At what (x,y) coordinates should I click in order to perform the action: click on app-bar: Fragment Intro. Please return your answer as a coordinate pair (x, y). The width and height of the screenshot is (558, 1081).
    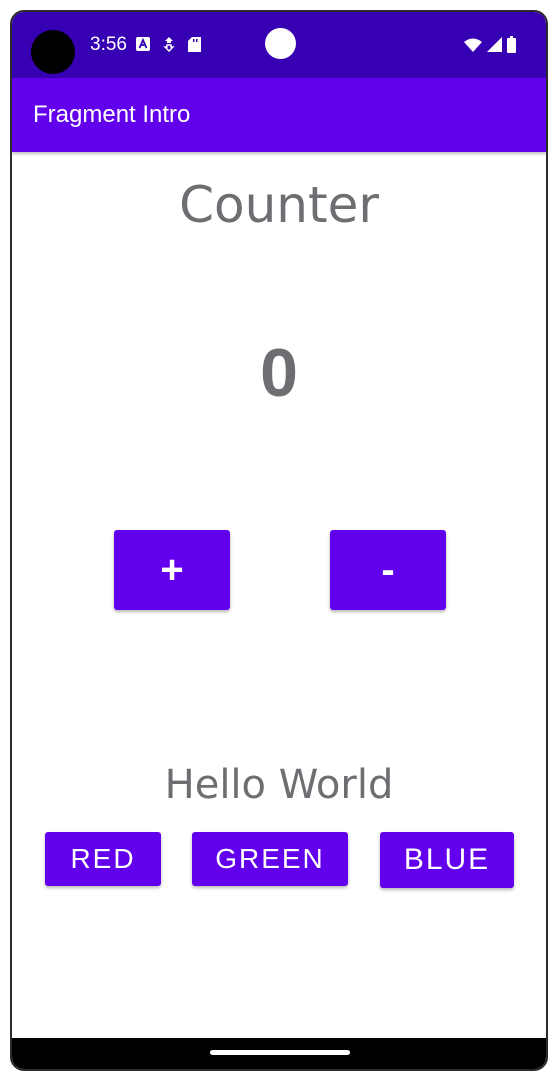
    Looking at the image, I should click on (279, 115).